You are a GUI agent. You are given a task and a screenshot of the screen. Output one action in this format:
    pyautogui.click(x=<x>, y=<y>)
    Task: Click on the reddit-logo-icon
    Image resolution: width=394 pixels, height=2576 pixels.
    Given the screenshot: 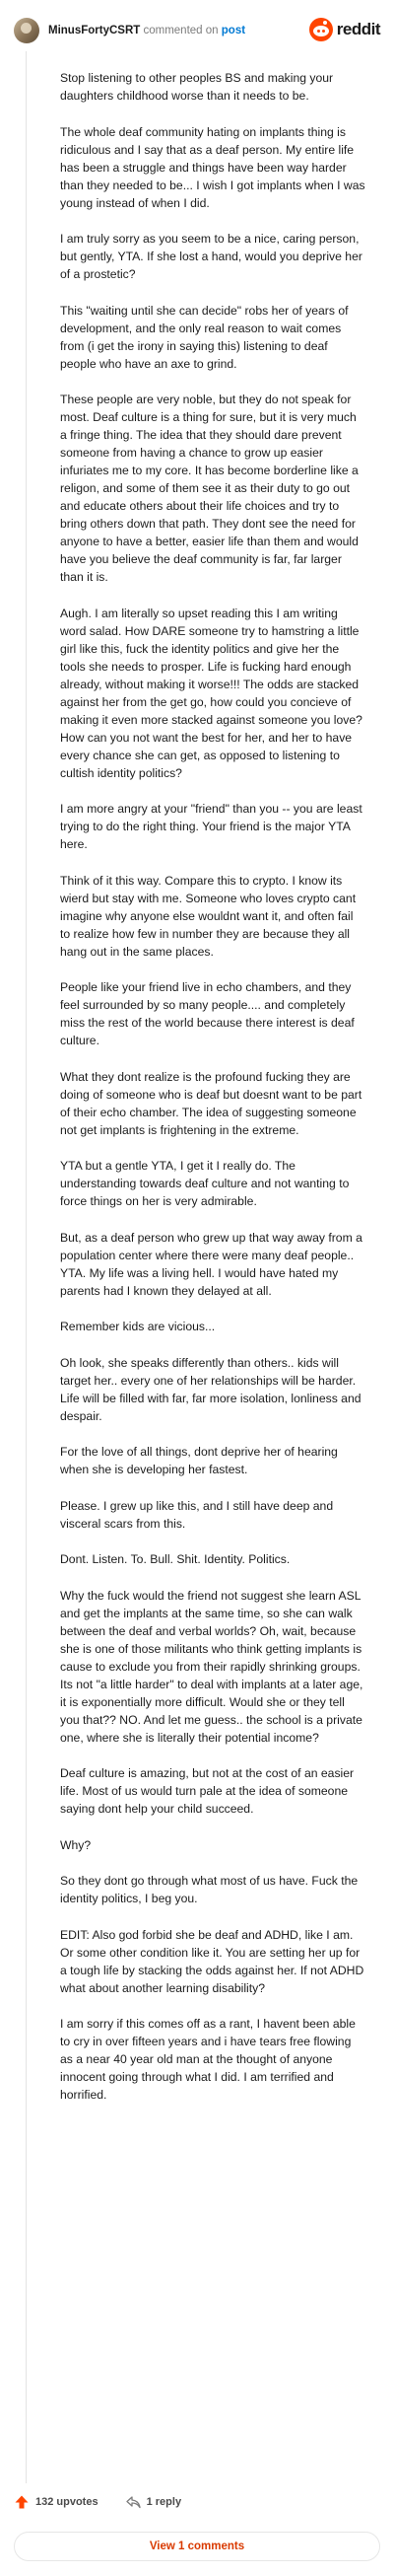 What is the action you would take?
    pyautogui.click(x=320, y=29)
    